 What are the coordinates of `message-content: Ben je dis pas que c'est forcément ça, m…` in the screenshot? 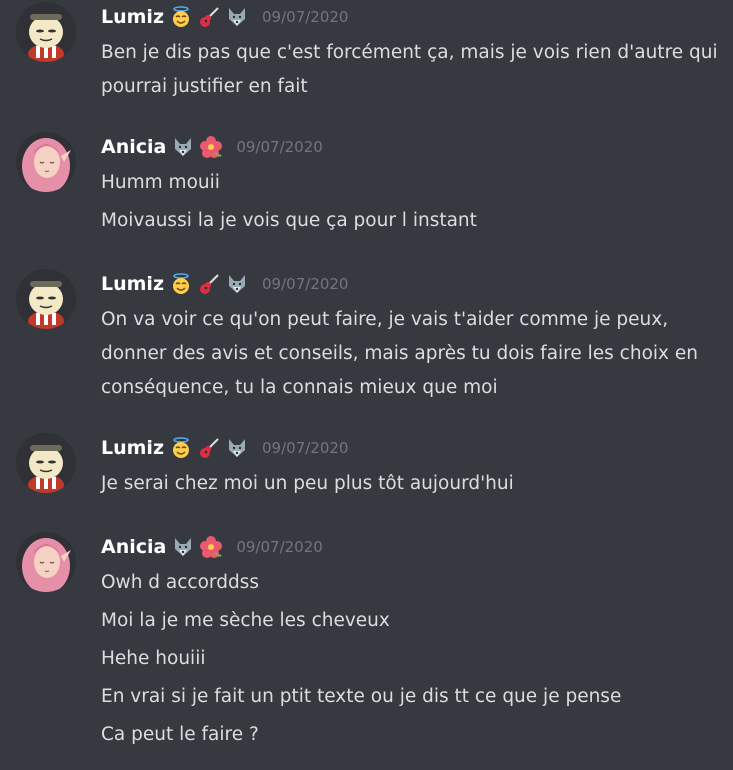 It's located at (413, 70).